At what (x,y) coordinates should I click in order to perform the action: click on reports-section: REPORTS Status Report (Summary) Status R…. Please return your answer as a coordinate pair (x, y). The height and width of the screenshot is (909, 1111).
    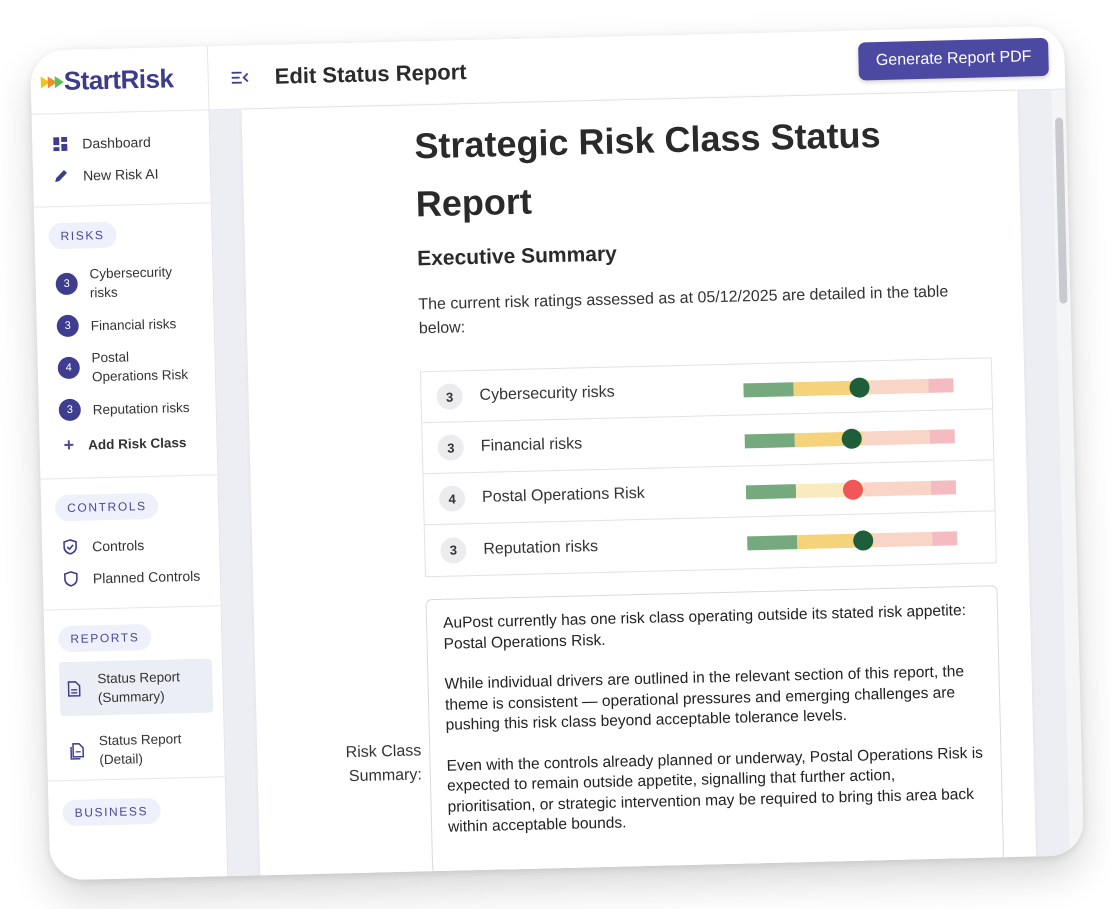
    Looking at the image, I should click on (135, 716).